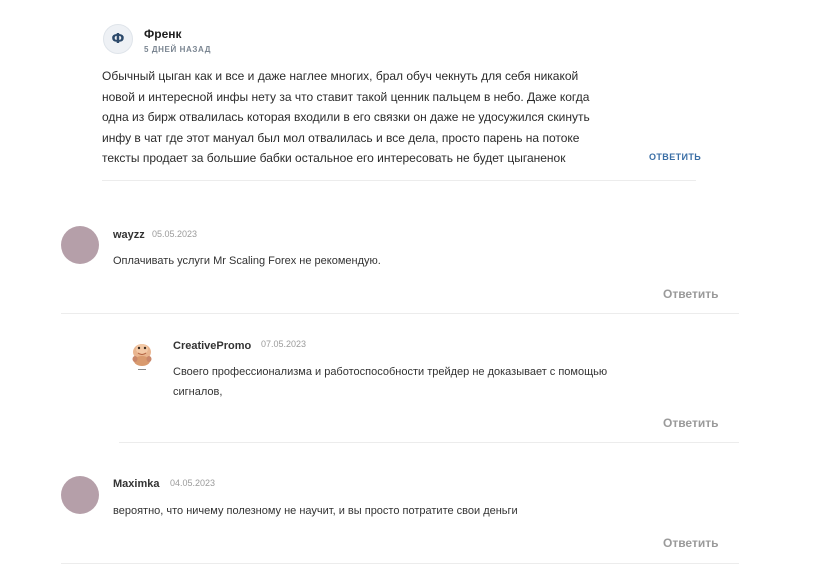 The height and width of the screenshot is (568, 823). I want to click on comment-date: 5 ДНЕЙ НАЗАД, so click(177, 49).